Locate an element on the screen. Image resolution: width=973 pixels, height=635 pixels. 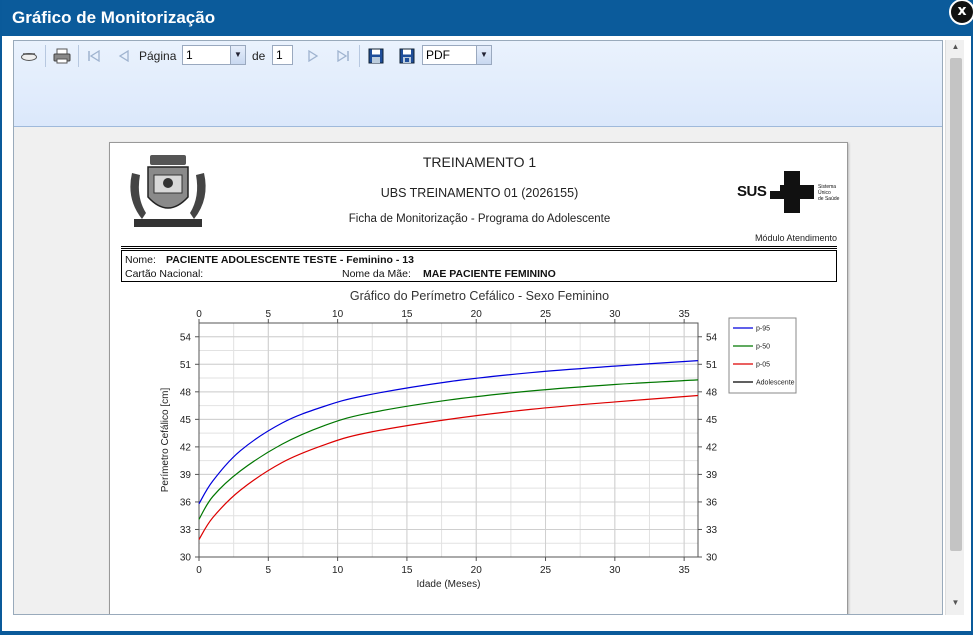
print-icon is located at coordinates (62, 56).